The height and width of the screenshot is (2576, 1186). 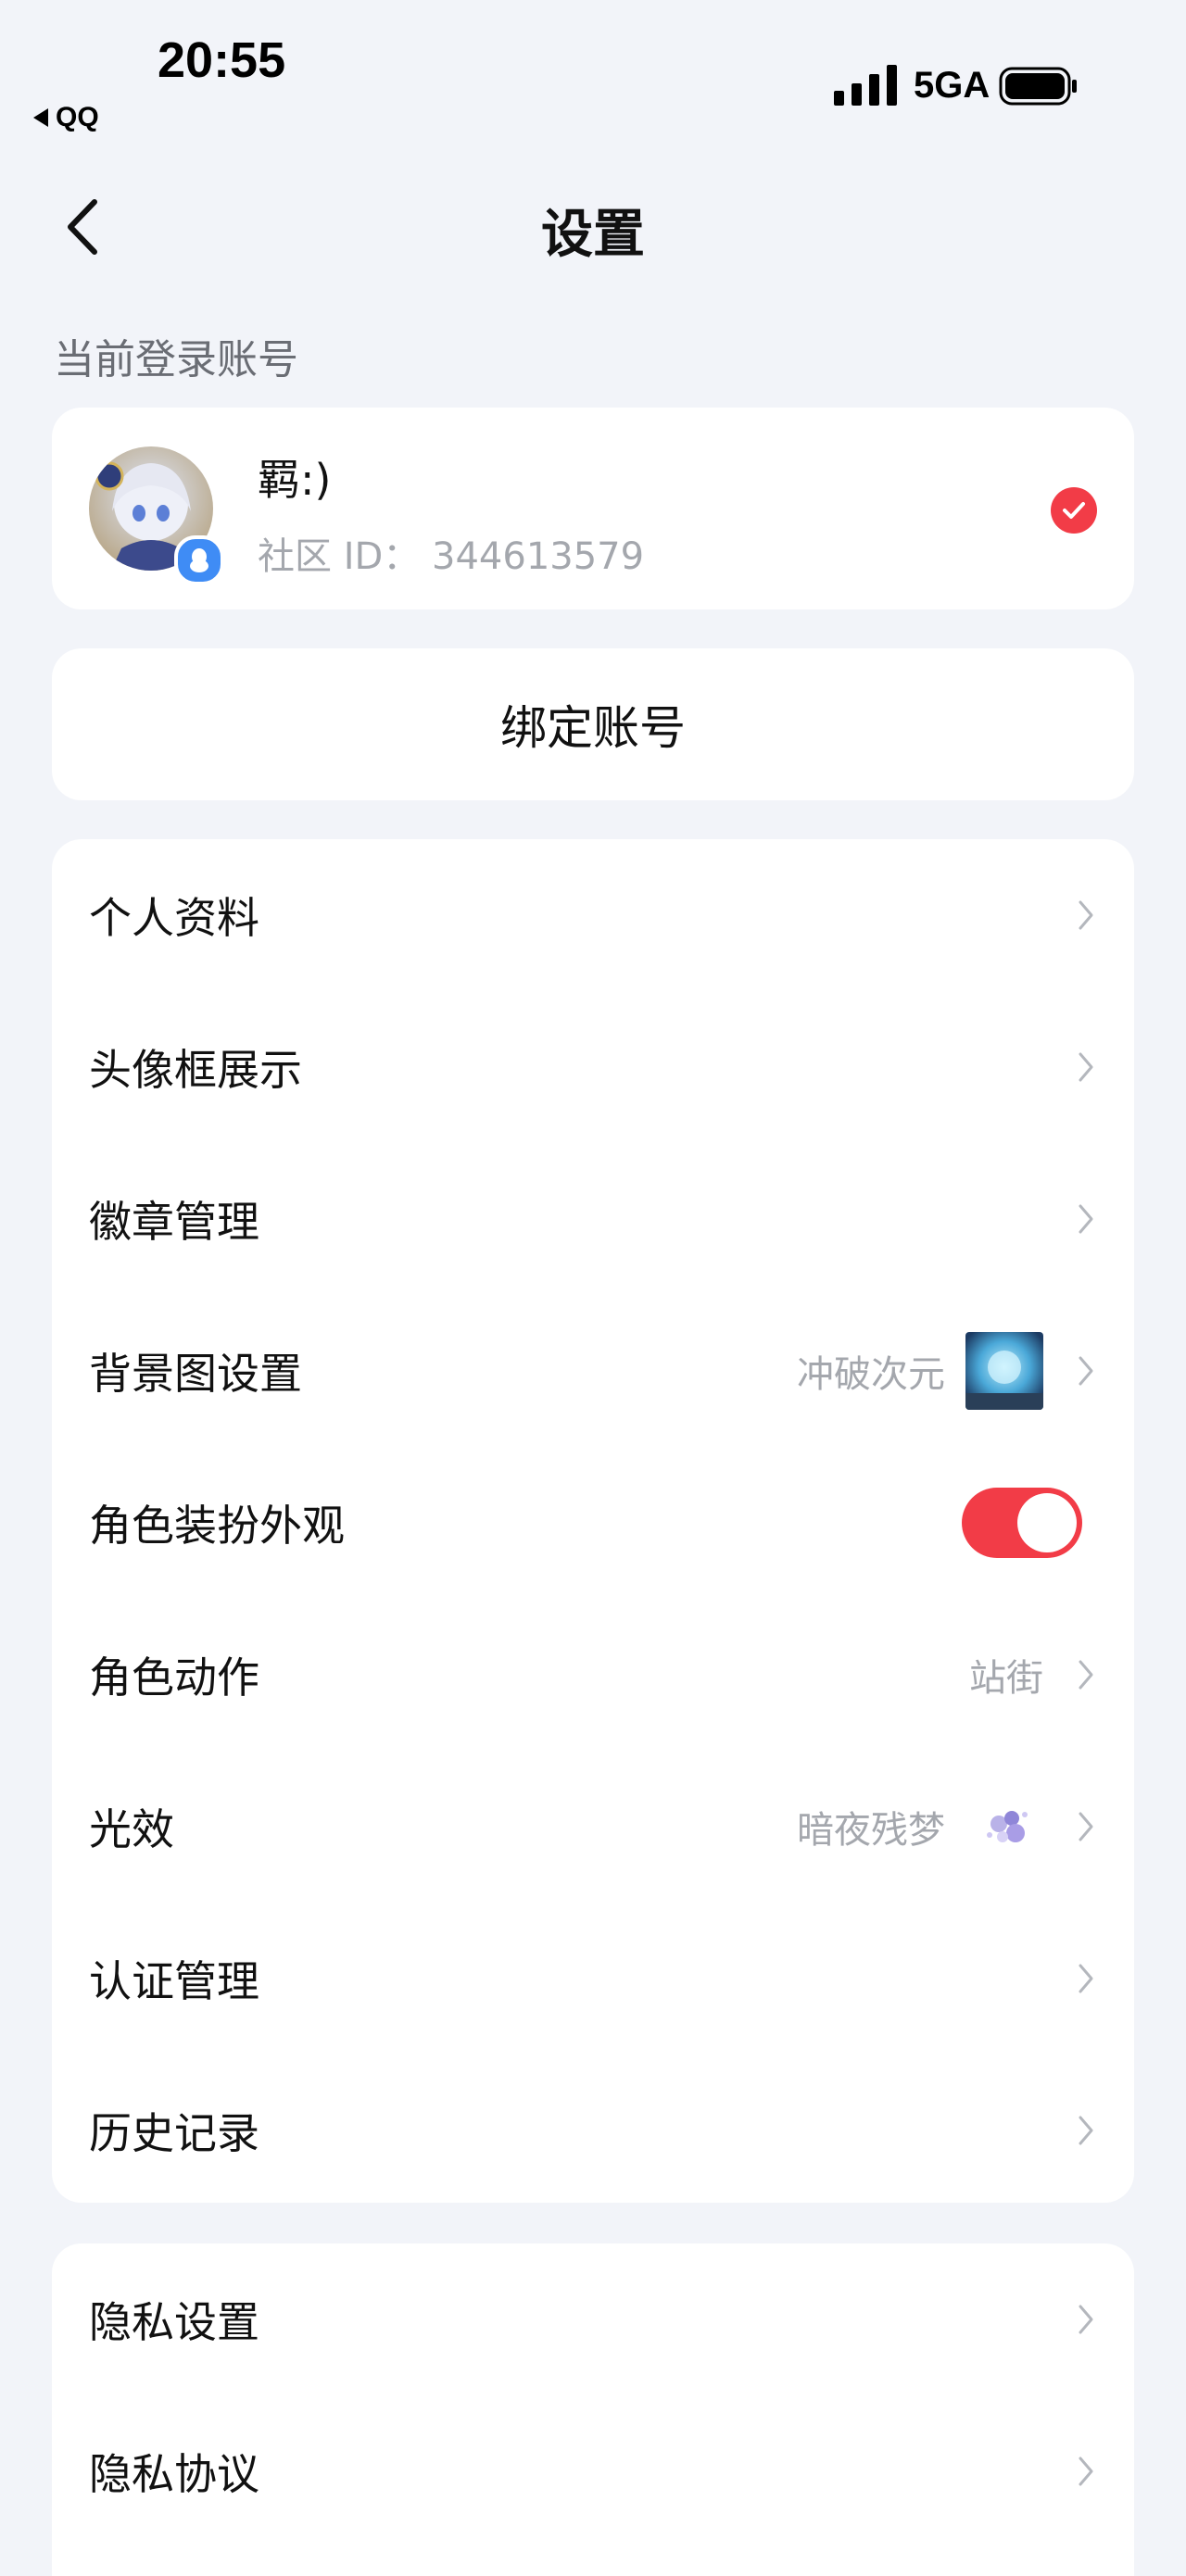 What do you see at coordinates (1006, 1678) in the screenshot?
I see `menu-item-value: 站街` at bounding box center [1006, 1678].